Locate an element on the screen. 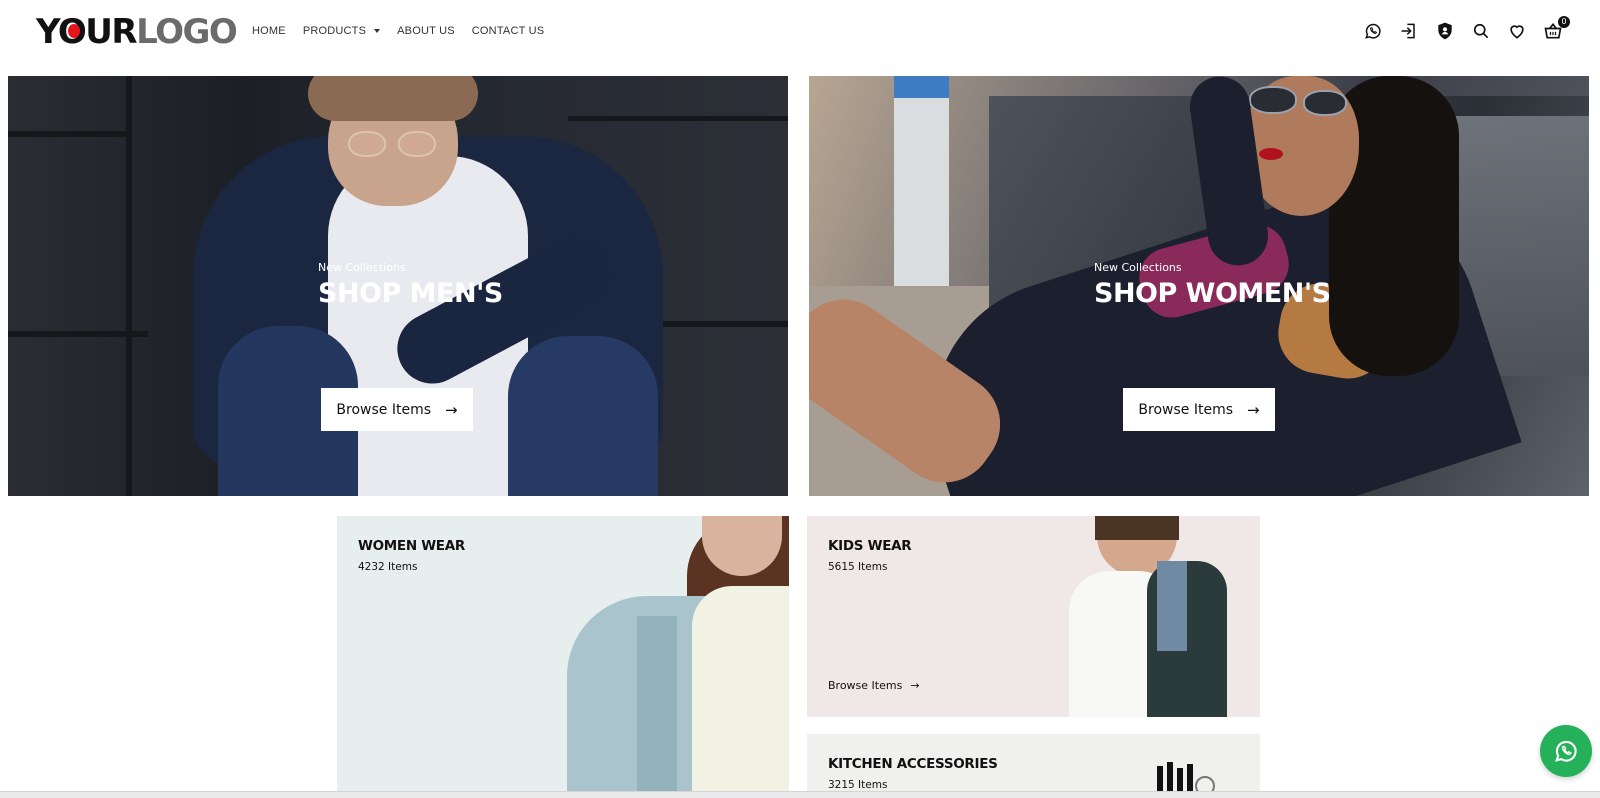 The image size is (1600, 798). login-icon is located at coordinates (1409, 31).